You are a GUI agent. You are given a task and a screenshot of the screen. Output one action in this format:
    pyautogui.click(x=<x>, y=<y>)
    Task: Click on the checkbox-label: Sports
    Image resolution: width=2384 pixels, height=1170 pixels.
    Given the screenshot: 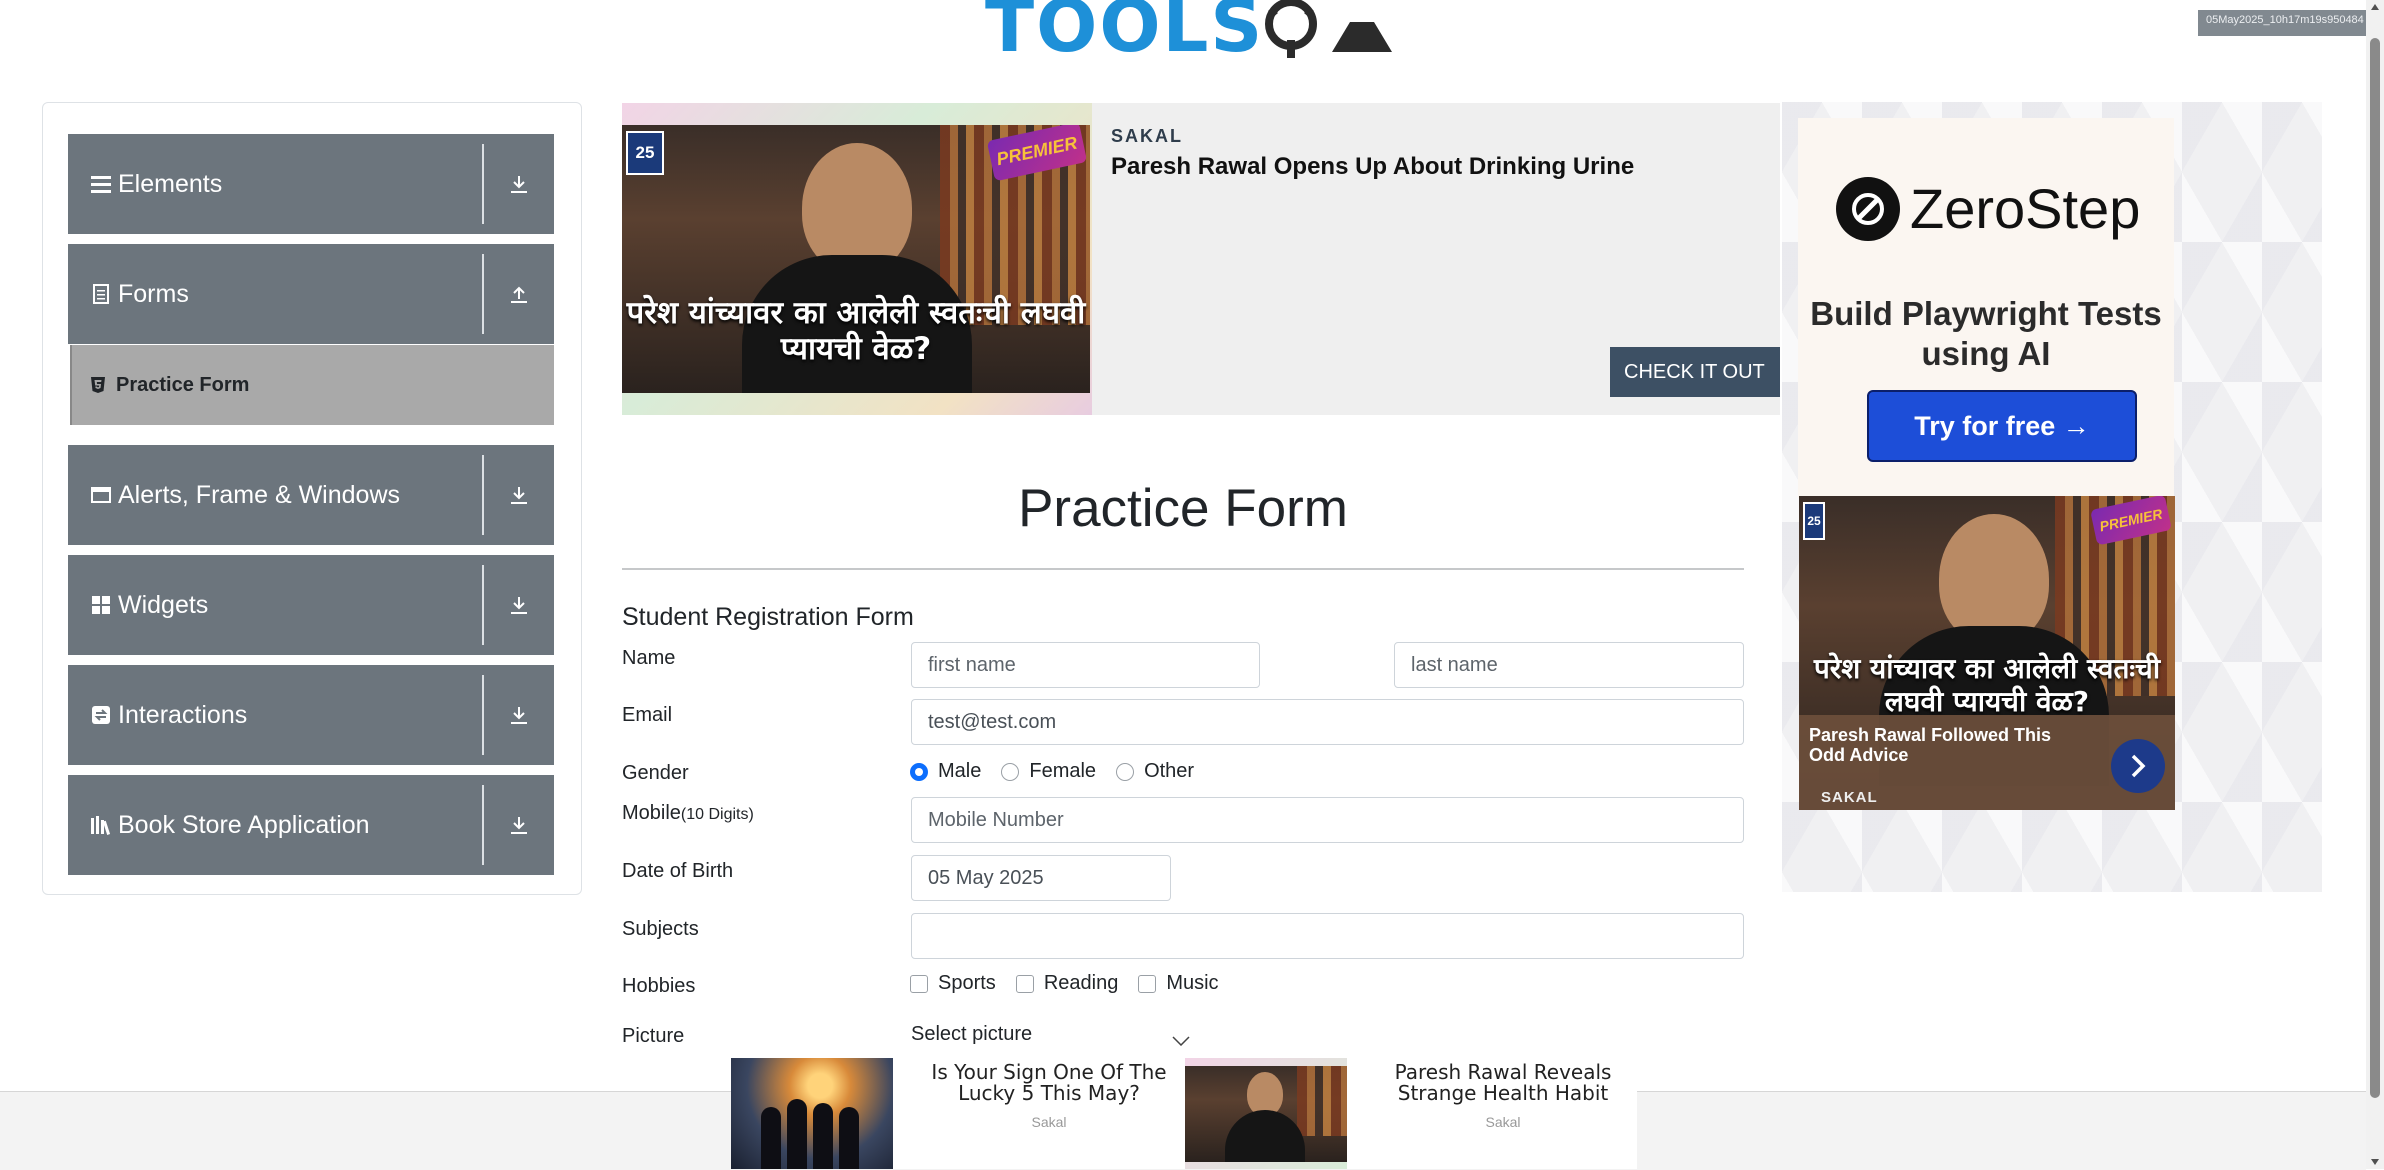 What is the action you would take?
    pyautogui.click(x=967, y=983)
    